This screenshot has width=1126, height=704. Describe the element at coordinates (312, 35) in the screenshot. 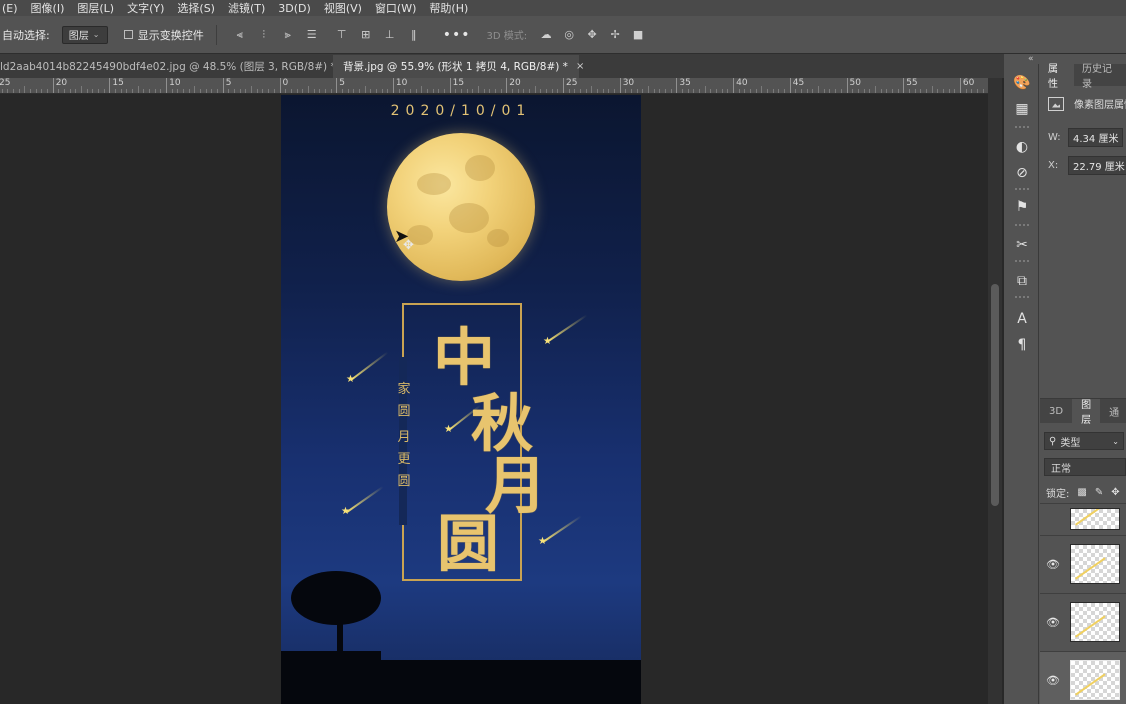

I see `distribute-icon: ☰` at that location.